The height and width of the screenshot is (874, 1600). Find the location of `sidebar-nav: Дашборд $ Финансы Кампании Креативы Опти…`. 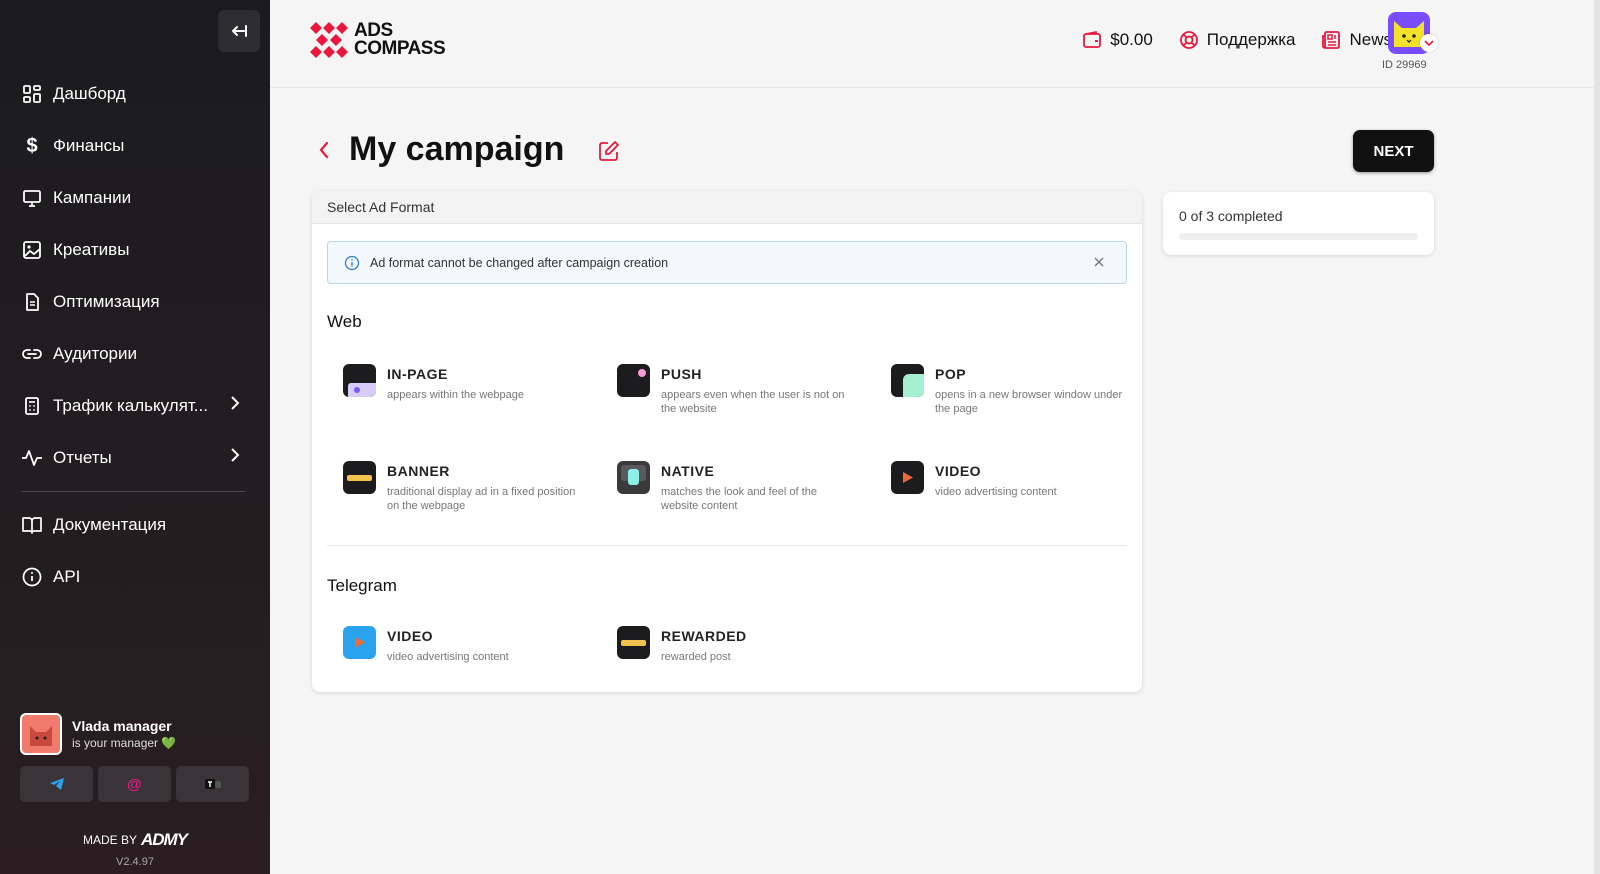

sidebar-nav: Дашборд $ Финансы Кампании Креативы Опти… is located at coordinates (135, 335).